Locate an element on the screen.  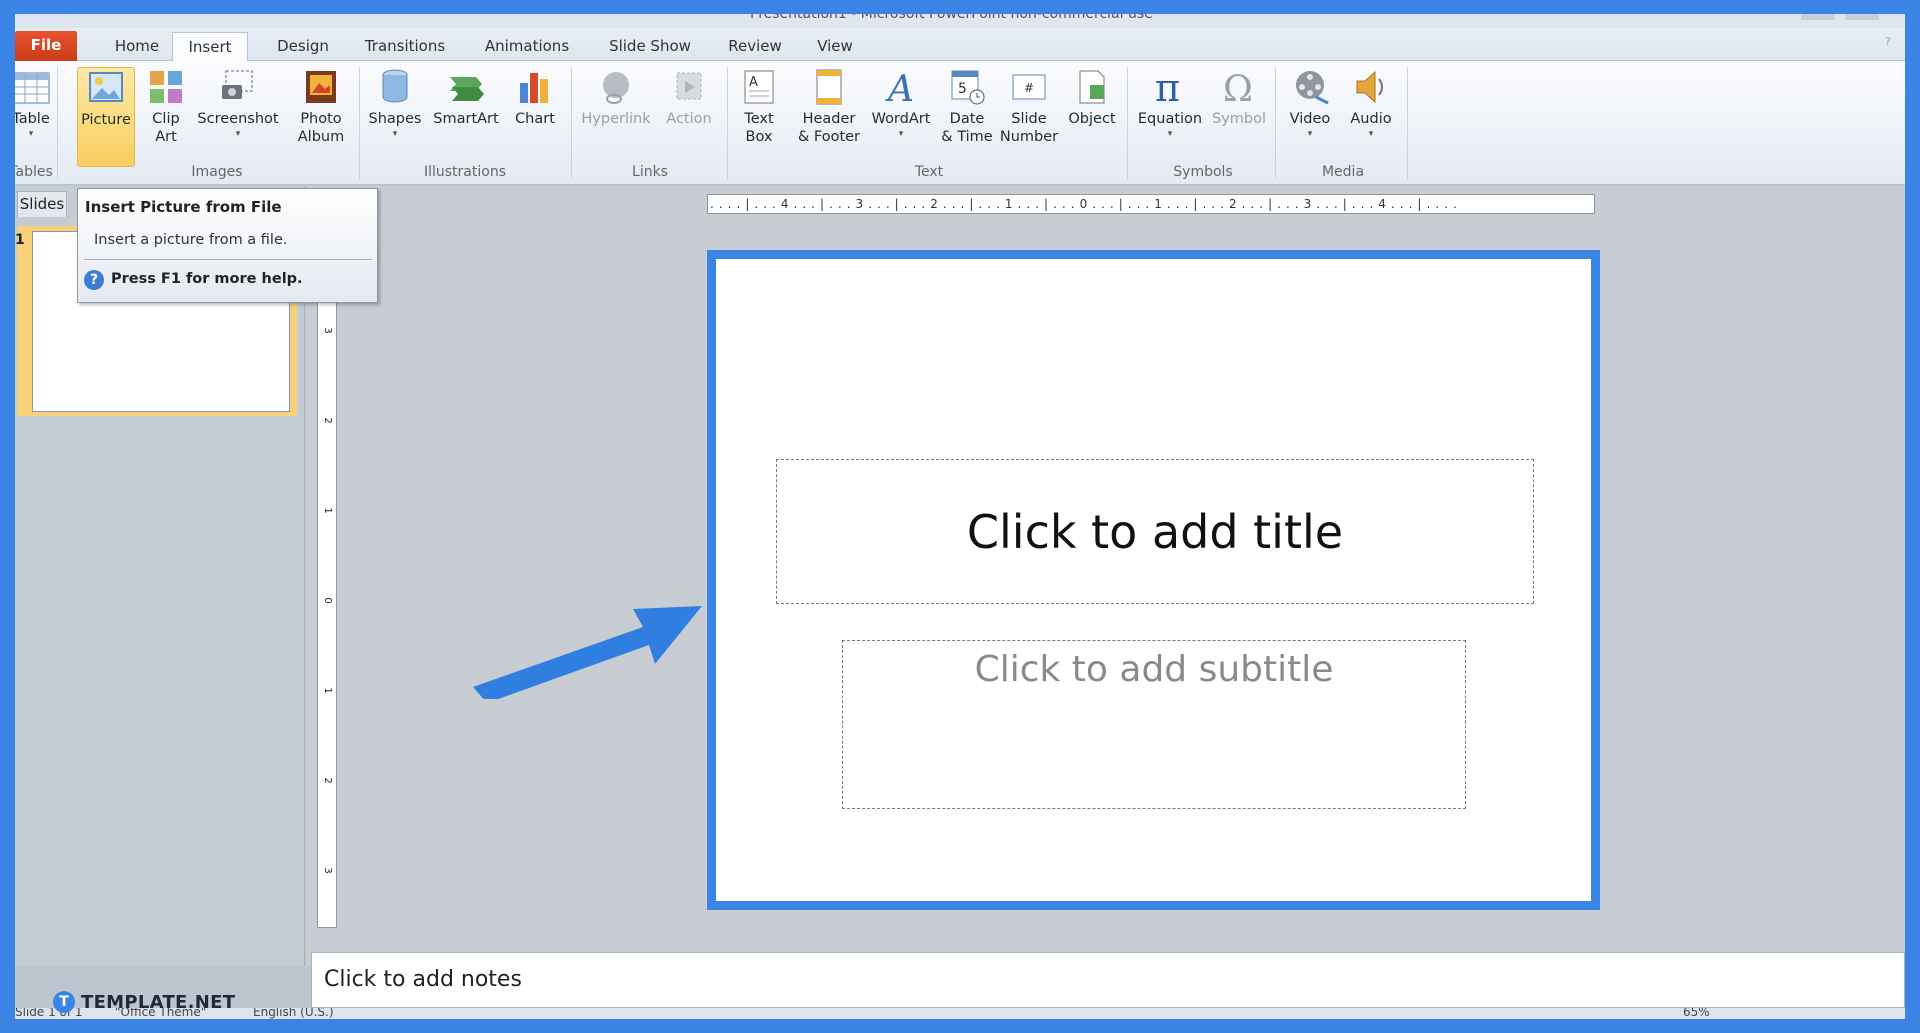
omega-icon: Ω is located at coordinates (1238, 88).